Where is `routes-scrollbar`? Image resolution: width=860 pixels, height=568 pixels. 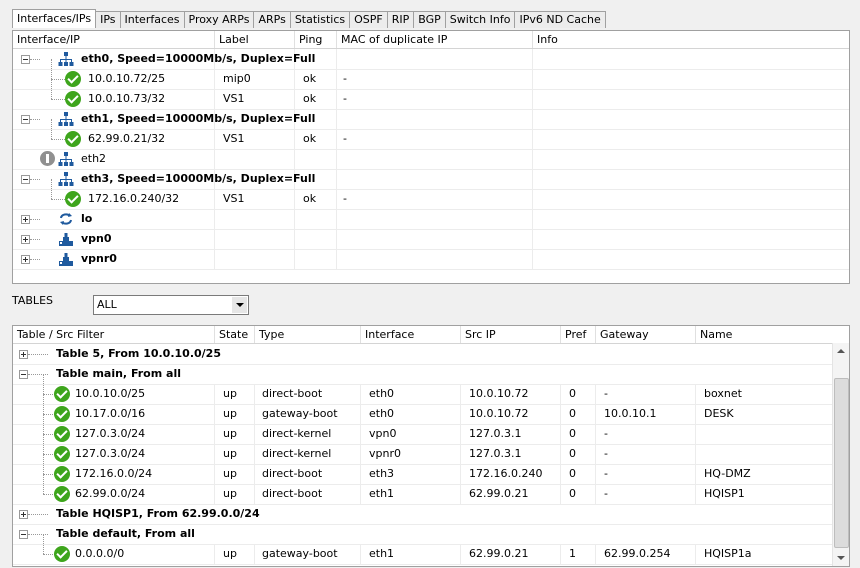
routes-scrollbar is located at coordinates (840, 454).